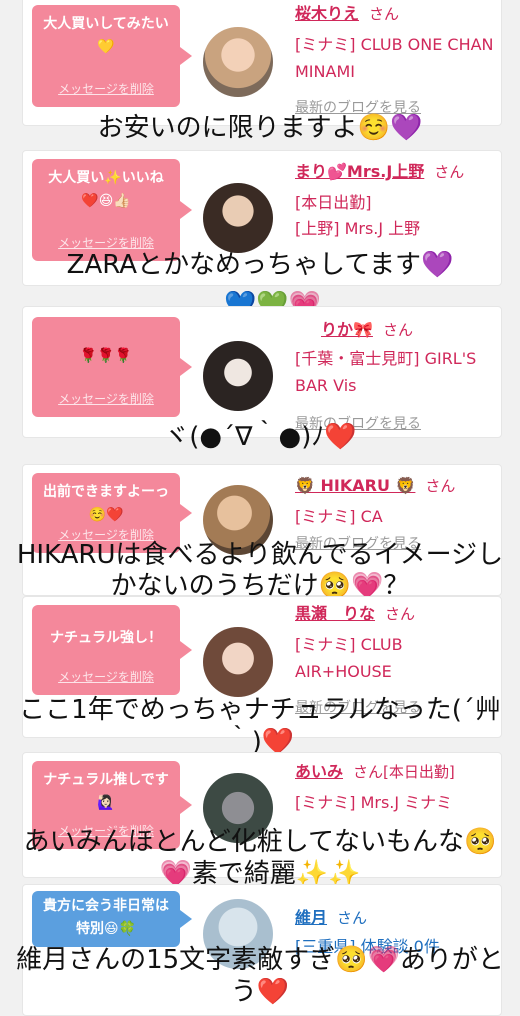 This screenshot has width=520, height=1016. What do you see at coordinates (260, 976) in the screenshot?
I see `caption-text: 維月さんの15文字素敵すぎ🥺💗ありがとう❤️` at bounding box center [260, 976].